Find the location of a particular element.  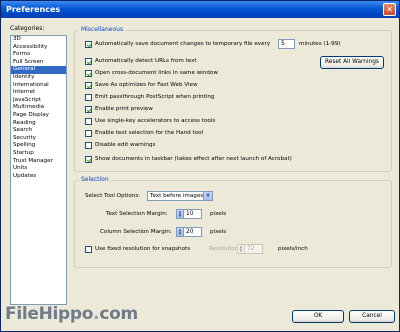

column-margin-input: 20 is located at coordinates (193, 232).